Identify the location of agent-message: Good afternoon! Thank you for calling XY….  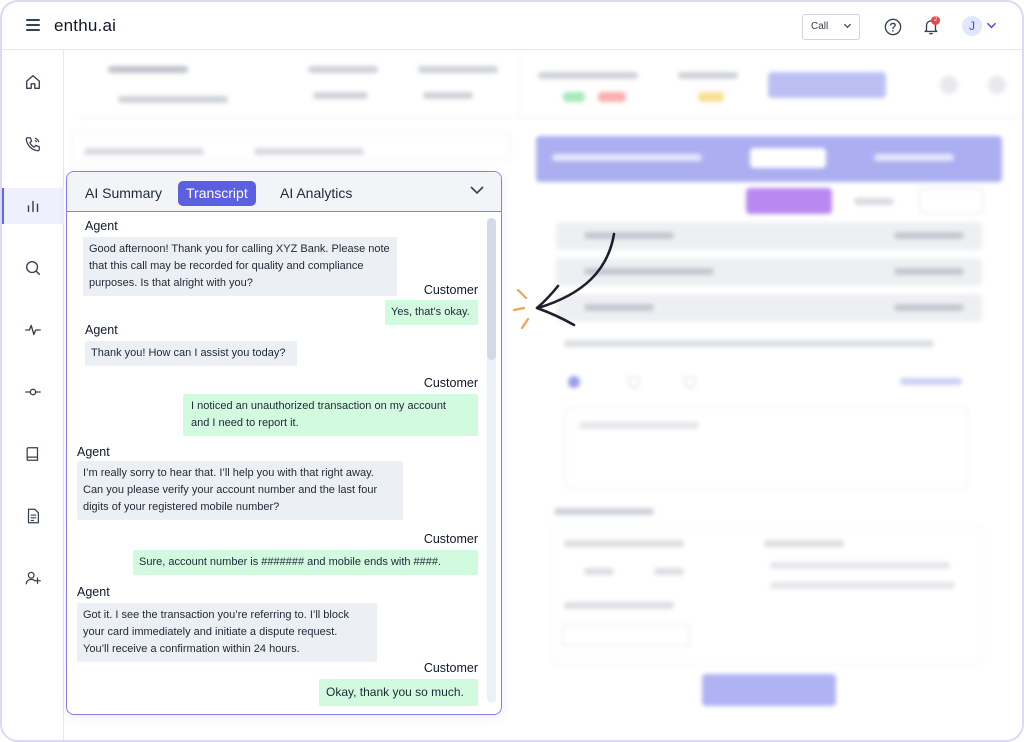
(240, 266).